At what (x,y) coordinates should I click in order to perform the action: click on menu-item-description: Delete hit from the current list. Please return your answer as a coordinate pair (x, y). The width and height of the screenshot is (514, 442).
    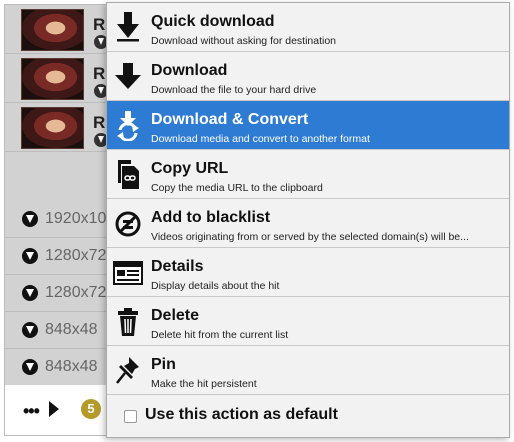
    Looking at the image, I should click on (220, 335).